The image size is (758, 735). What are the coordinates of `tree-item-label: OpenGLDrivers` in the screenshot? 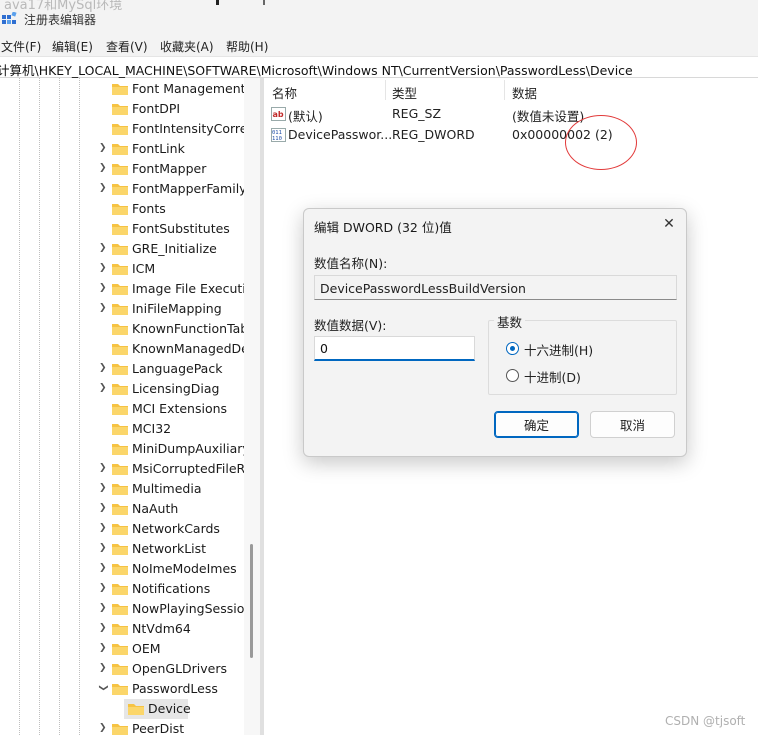 It's located at (180, 668).